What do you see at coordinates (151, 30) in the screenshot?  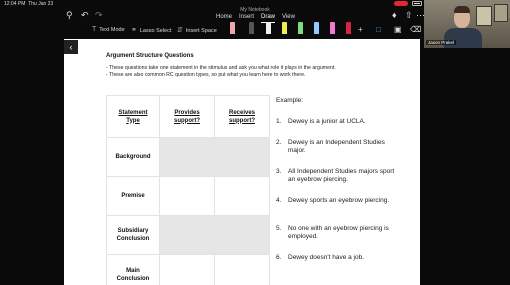 I see `lasso-select-button: ⚭ Lasso Select` at bounding box center [151, 30].